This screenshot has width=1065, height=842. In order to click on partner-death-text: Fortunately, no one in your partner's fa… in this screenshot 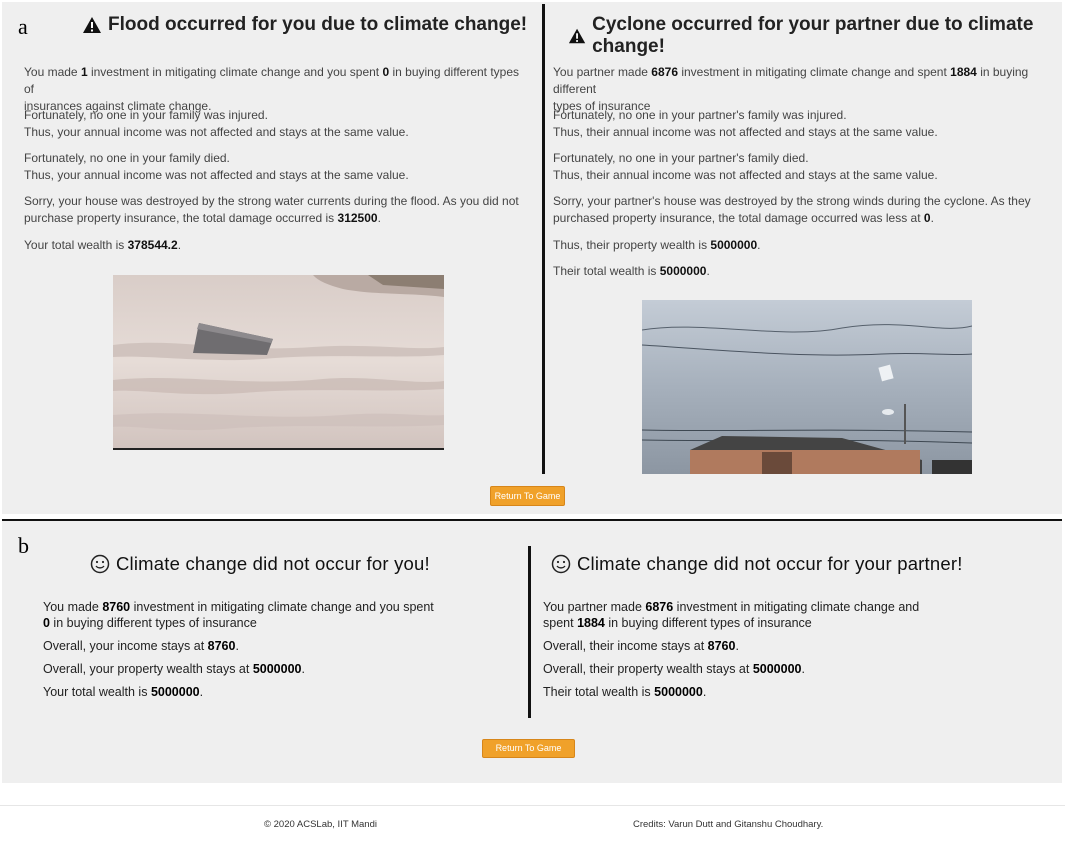, I will do `click(745, 166)`.